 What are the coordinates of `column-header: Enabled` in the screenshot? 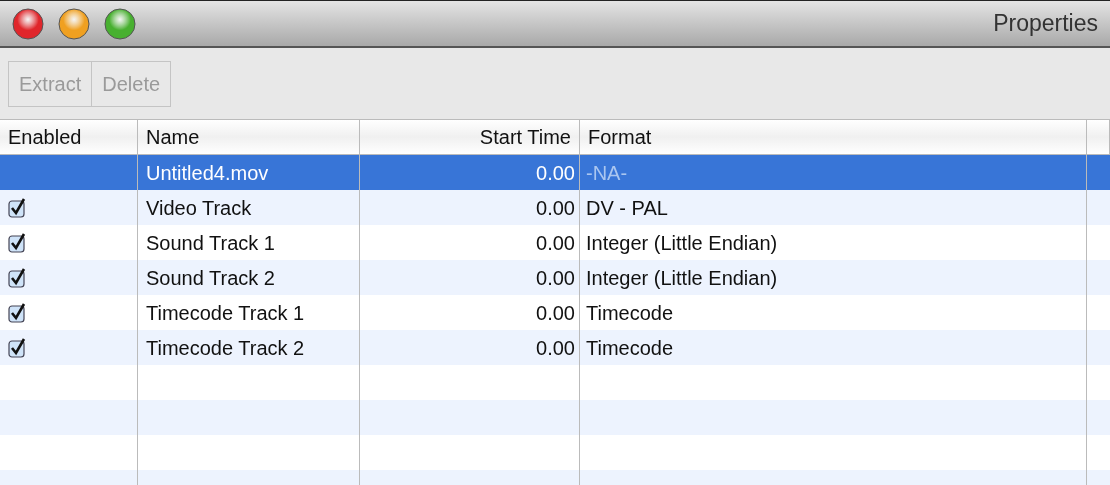 It's located at (69, 137).